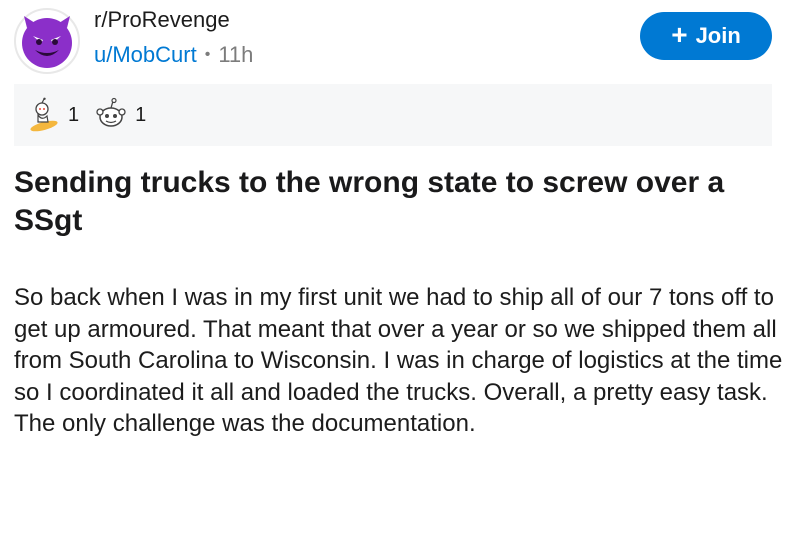 This screenshot has height=542, width=800. Describe the element at coordinates (173, 20) in the screenshot. I see `subreddit-name: r/ProRevenge` at that location.